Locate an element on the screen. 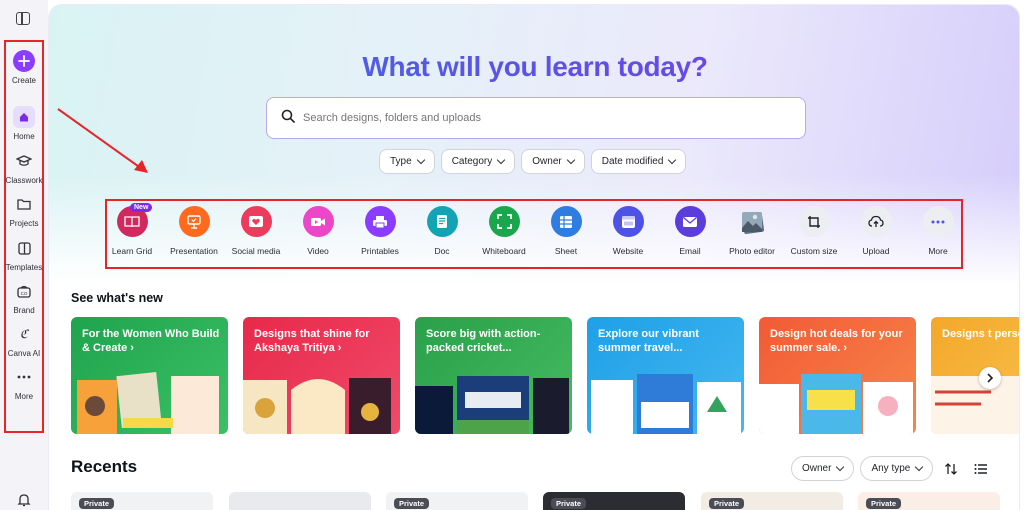 This screenshot has height=510, width=1024. search-icon is located at coordinates (288, 118).